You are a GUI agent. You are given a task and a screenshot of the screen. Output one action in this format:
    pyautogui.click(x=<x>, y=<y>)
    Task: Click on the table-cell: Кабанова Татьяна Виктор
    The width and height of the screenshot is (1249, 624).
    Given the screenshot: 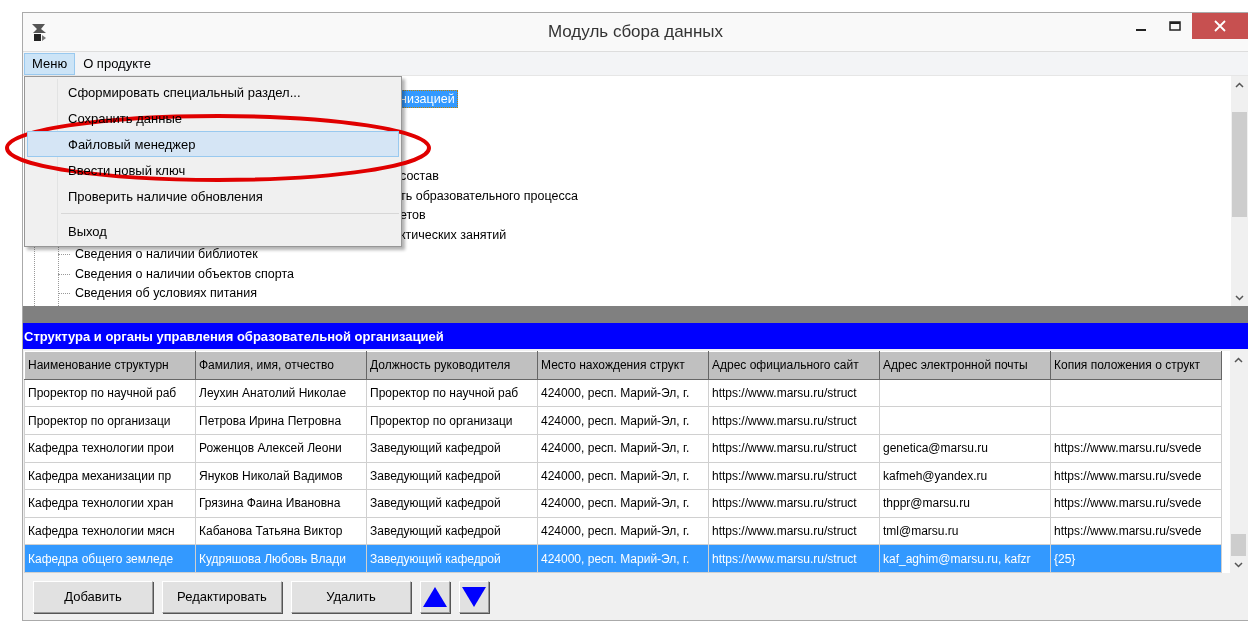 What is the action you would take?
    pyautogui.click(x=271, y=531)
    